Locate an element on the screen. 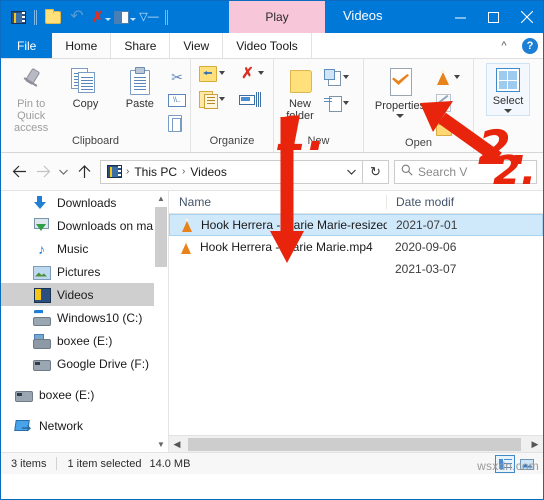 The image size is (544, 500). sidebar-item-label: Network is located at coordinates (61, 425).